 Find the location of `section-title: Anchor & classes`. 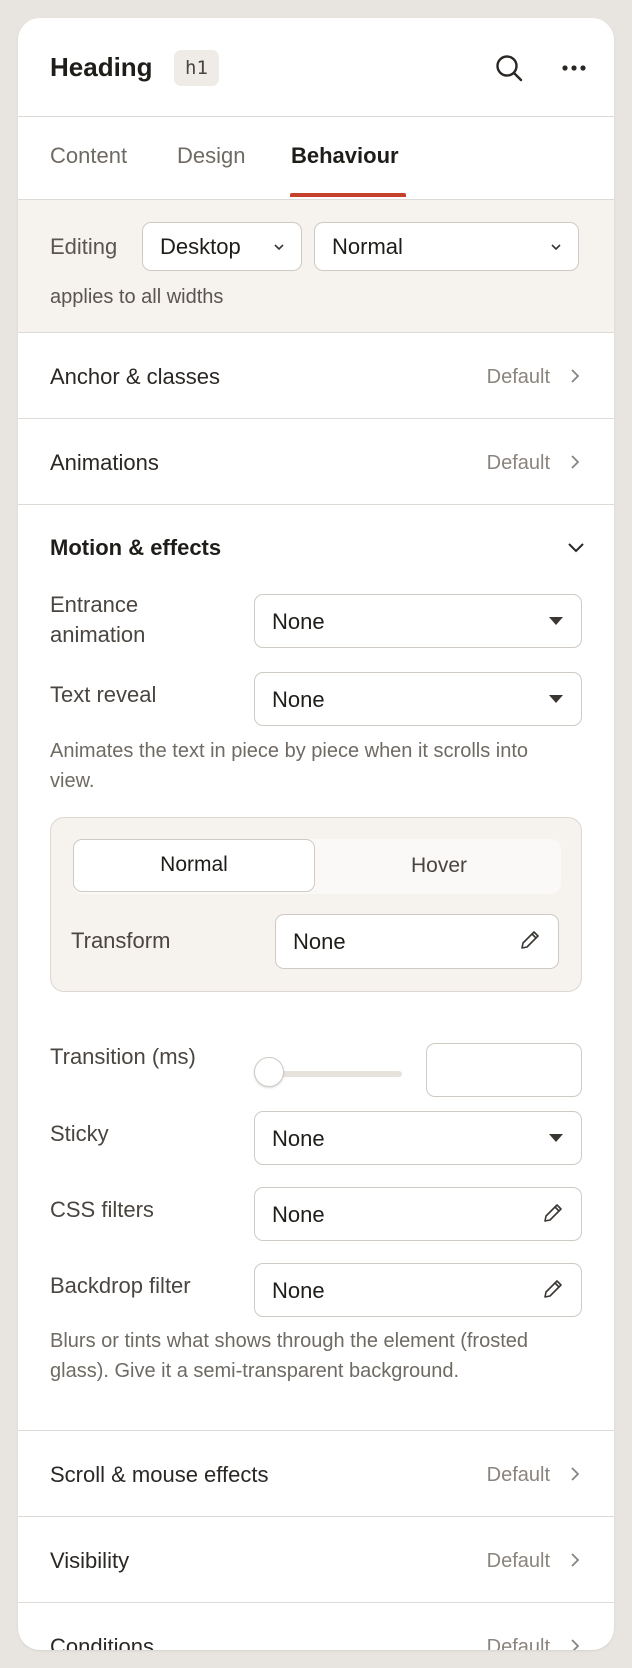

section-title: Anchor & classes is located at coordinates (135, 376).